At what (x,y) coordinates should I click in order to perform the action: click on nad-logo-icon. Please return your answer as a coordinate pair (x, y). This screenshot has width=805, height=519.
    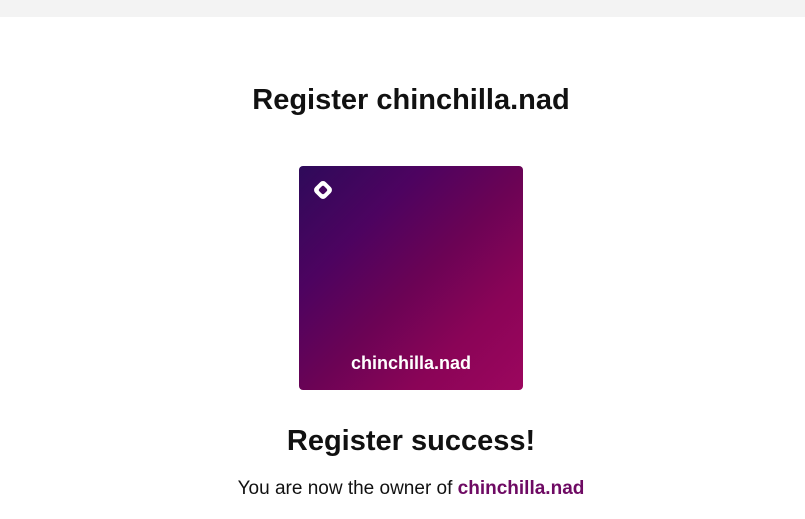
    Looking at the image, I should click on (323, 190).